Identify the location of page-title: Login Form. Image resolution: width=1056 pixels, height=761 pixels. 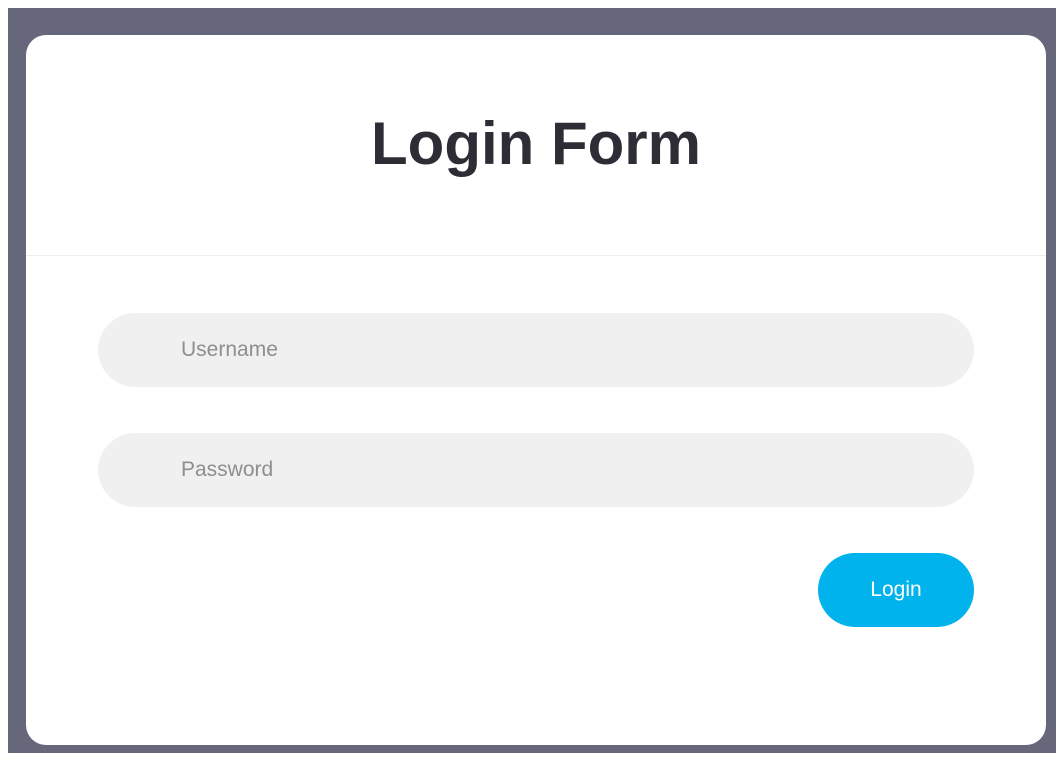
(536, 143).